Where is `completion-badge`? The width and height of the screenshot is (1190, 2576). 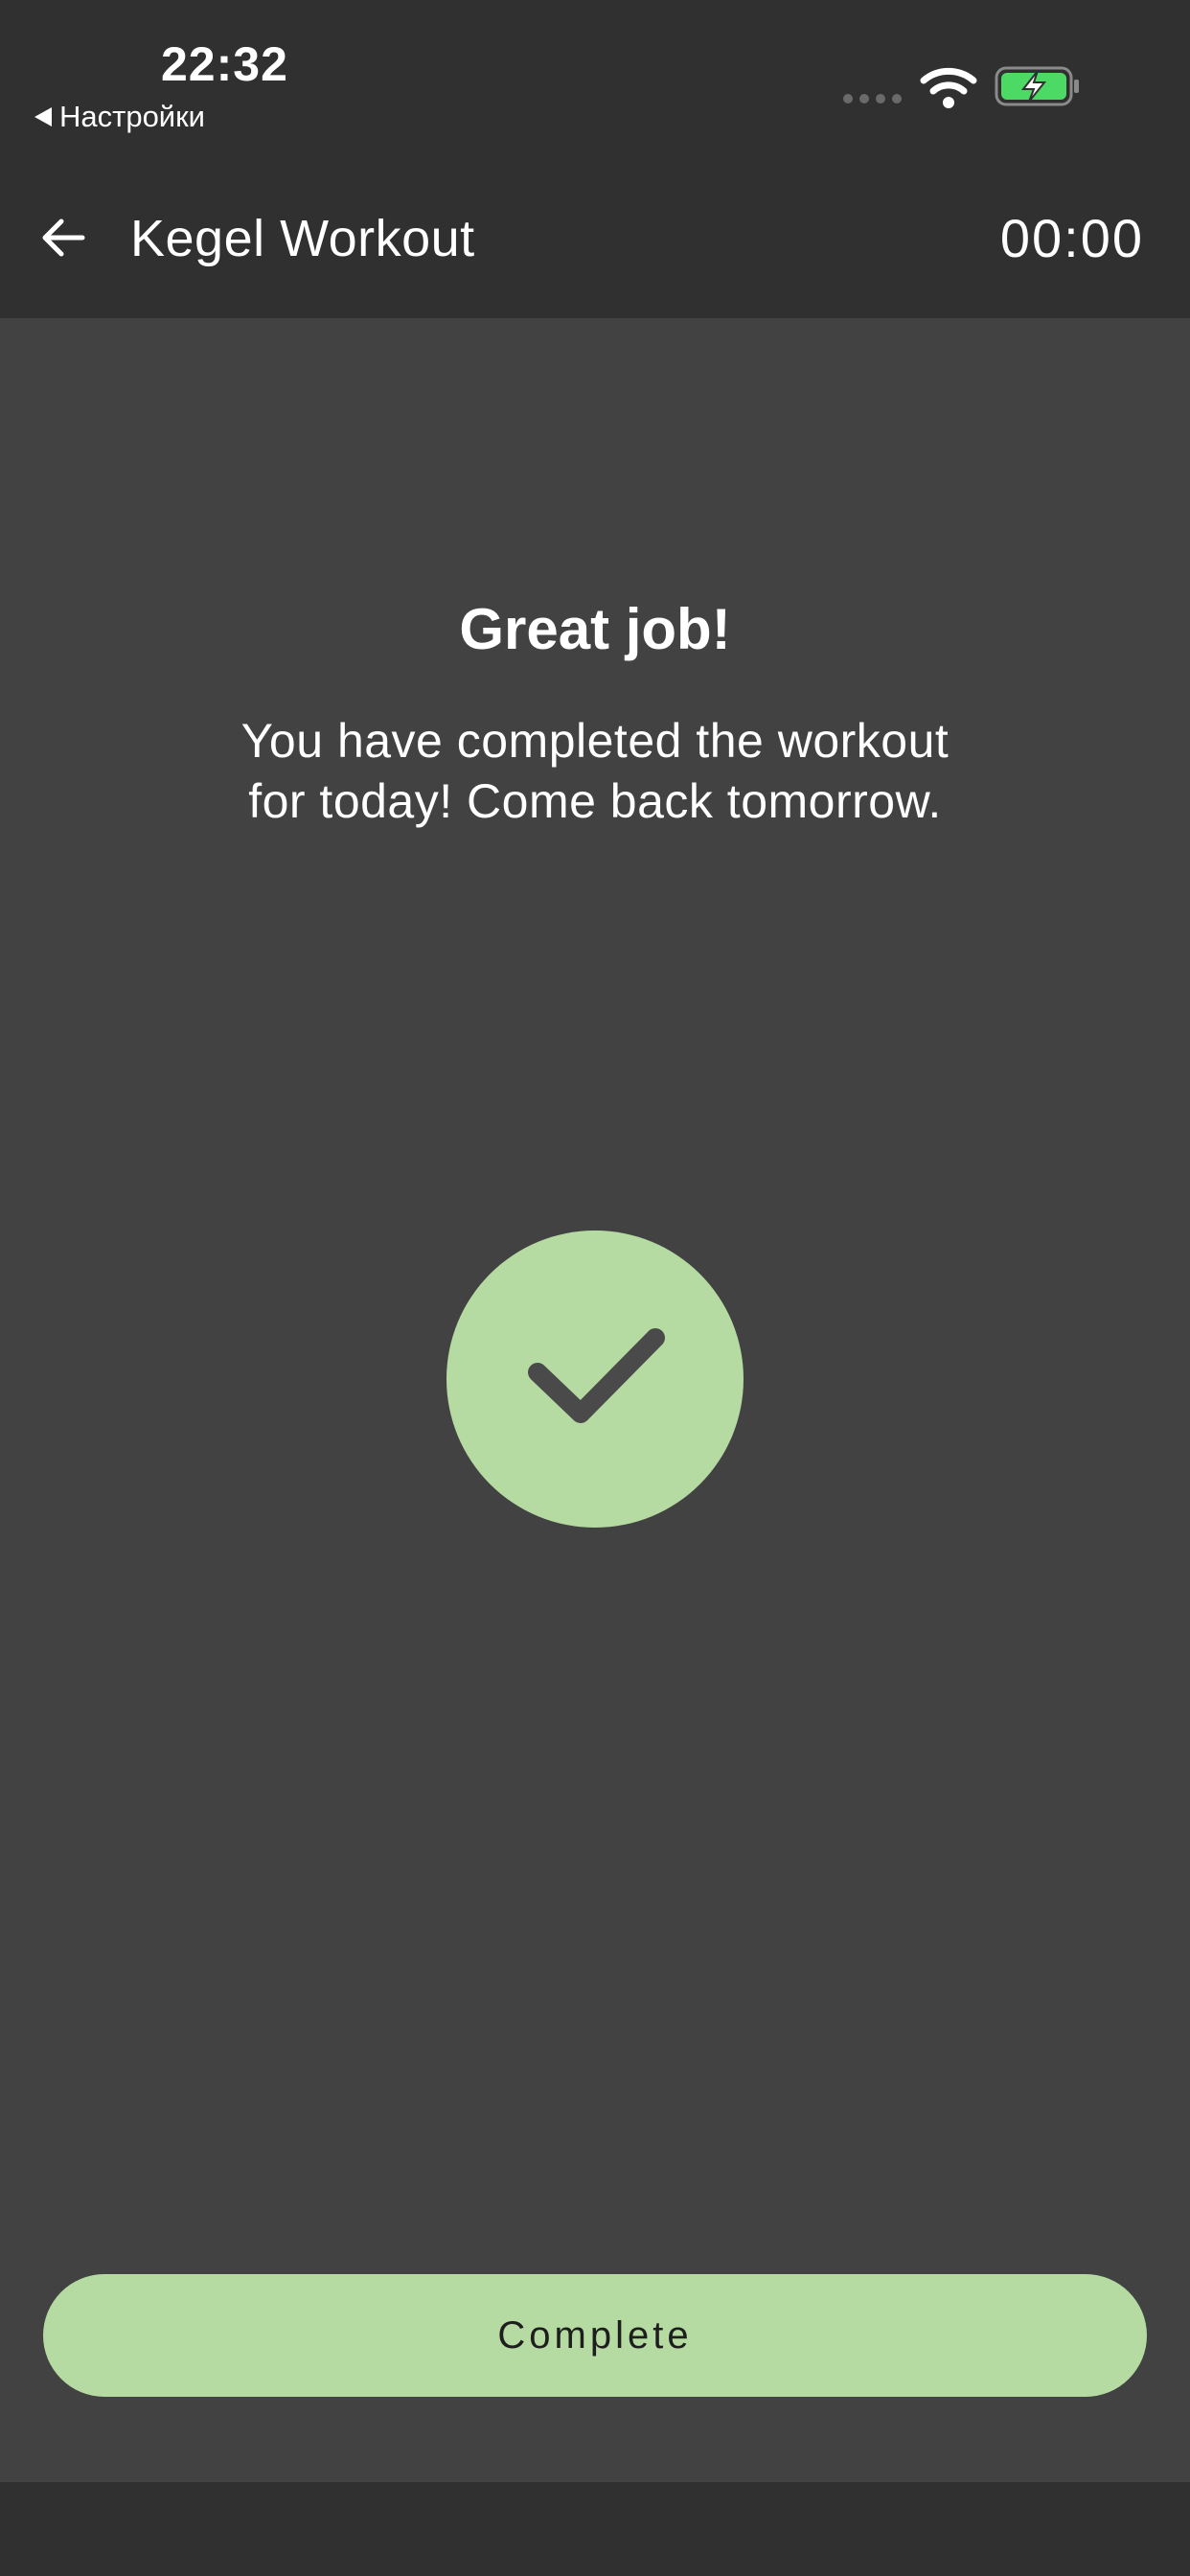 completion-badge is located at coordinates (595, 1379).